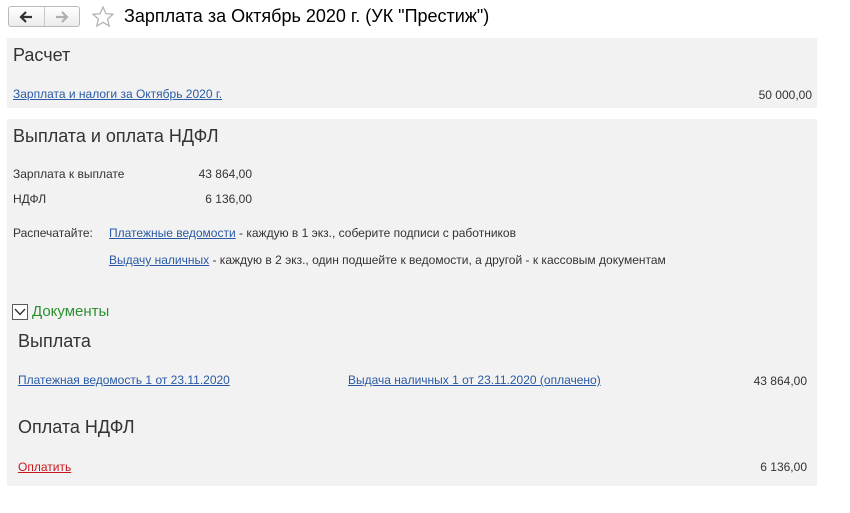 The width and height of the screenshot is (850, 513). I want to click on calc-heading: Расчет, so click(42, 55).